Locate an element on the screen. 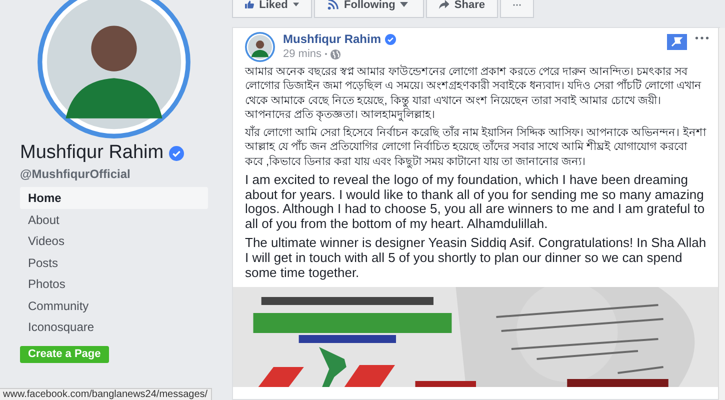 This screenshot has height=400, width=725. globe-icon is located at coordinates (335, 54).